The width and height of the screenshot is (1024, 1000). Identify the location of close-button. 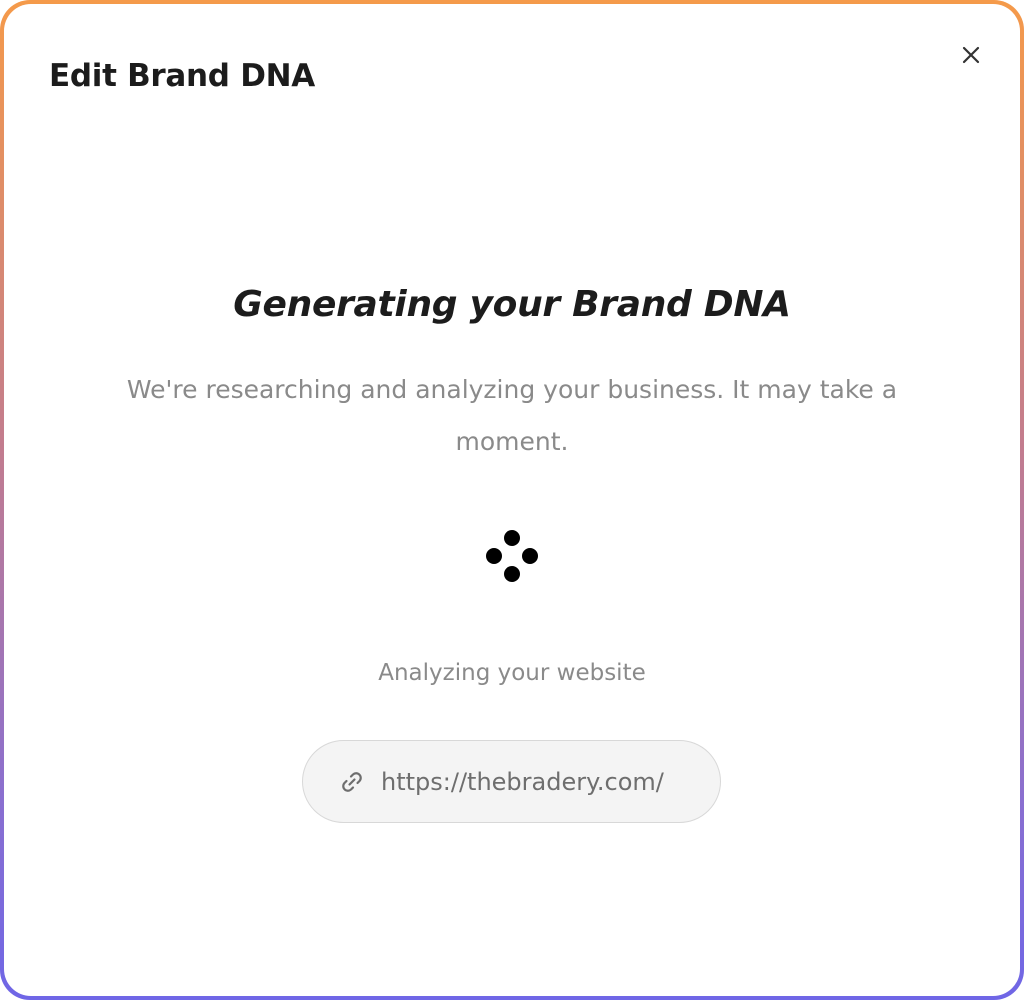
(971, 55).